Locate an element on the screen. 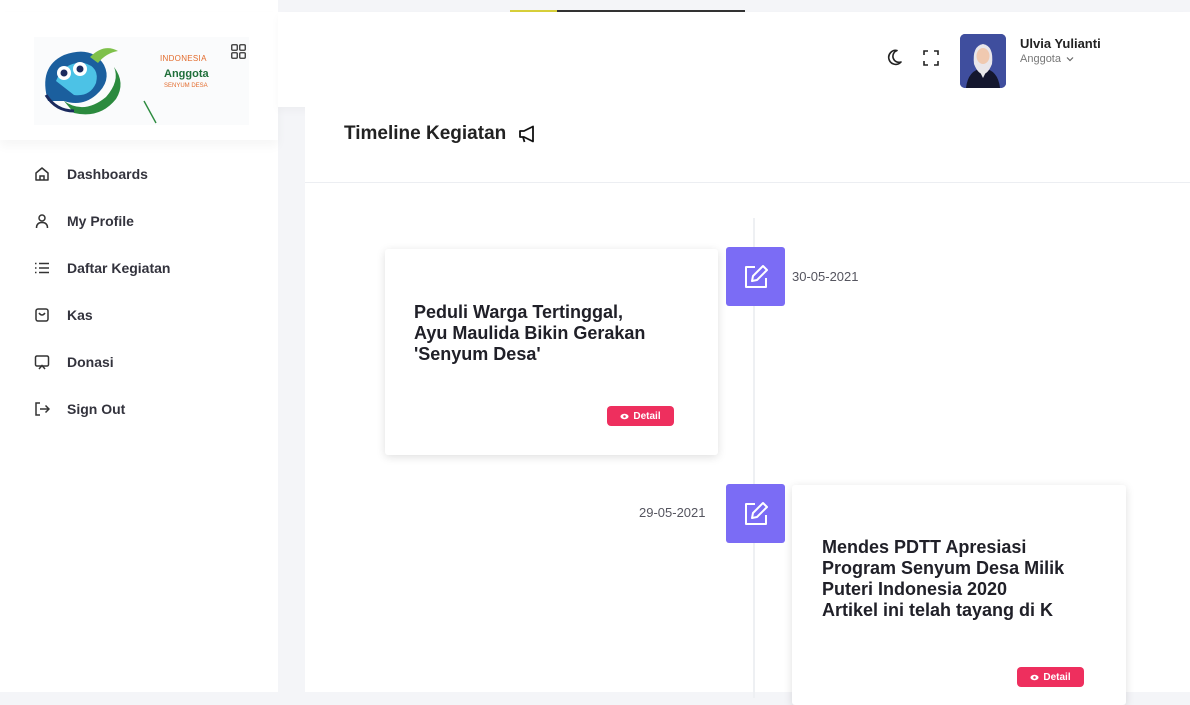 The width and height of the screenshot is (1190, 705). brand-line-2: Anggota is located at coordinates (186, 74).